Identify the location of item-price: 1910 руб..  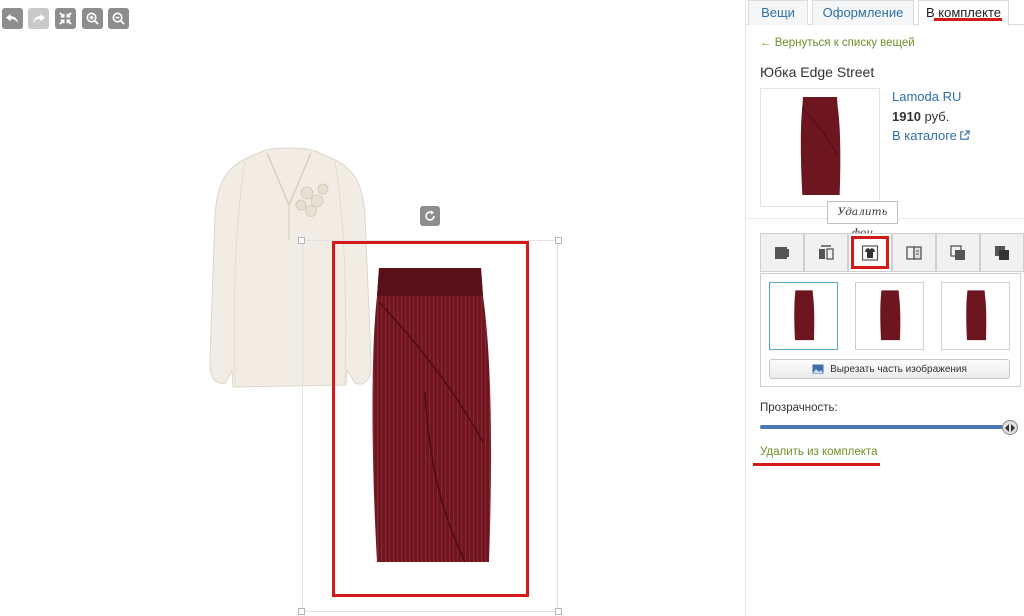
(920, 116).